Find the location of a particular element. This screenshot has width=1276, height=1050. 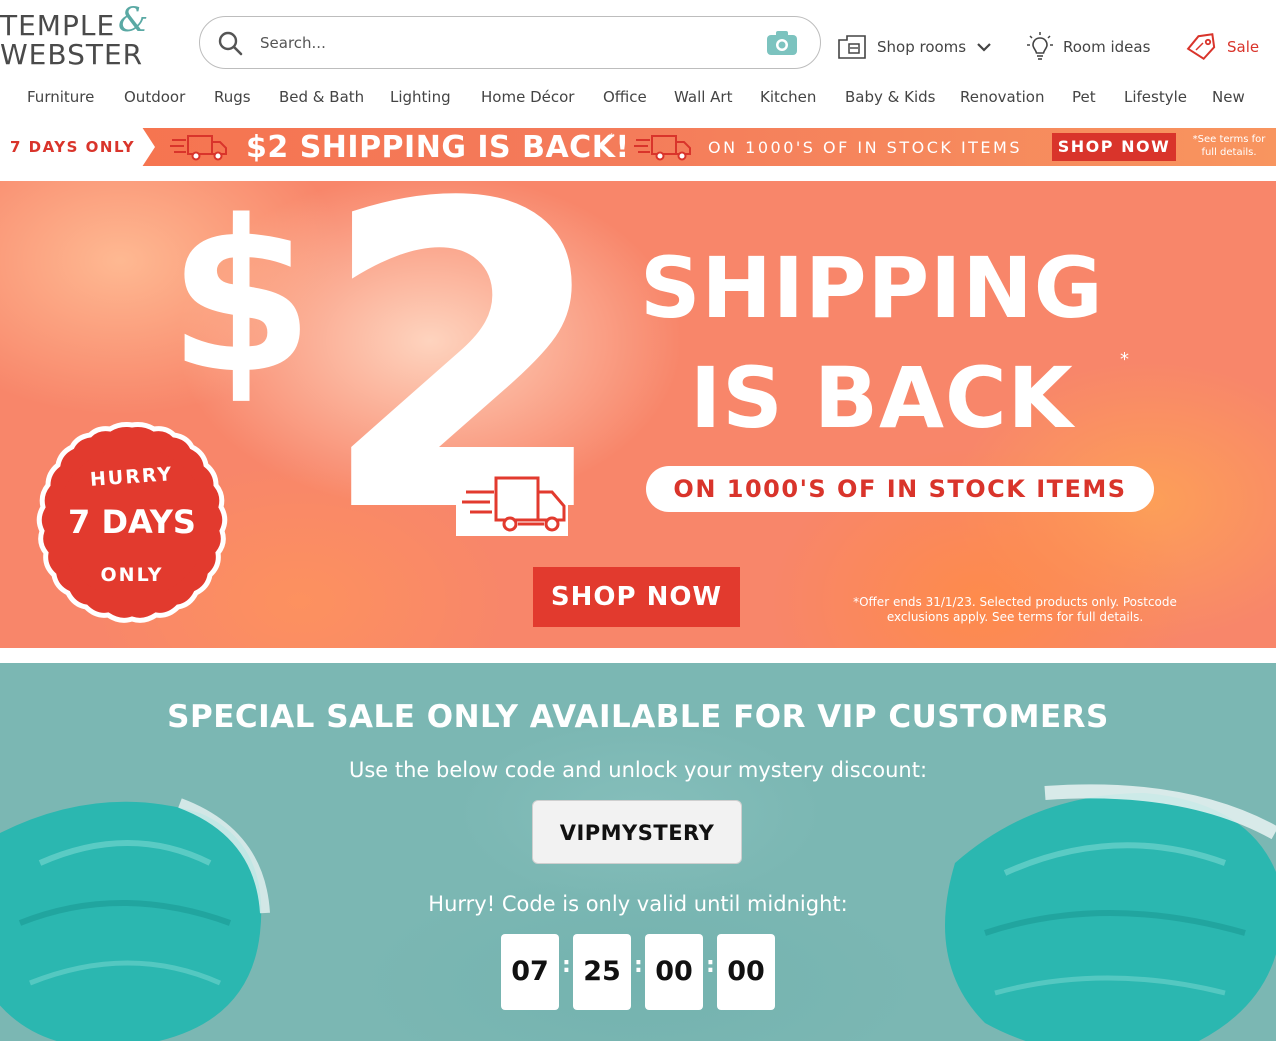

hero-dollar-sign: $ is located at coordinates (241, 300).